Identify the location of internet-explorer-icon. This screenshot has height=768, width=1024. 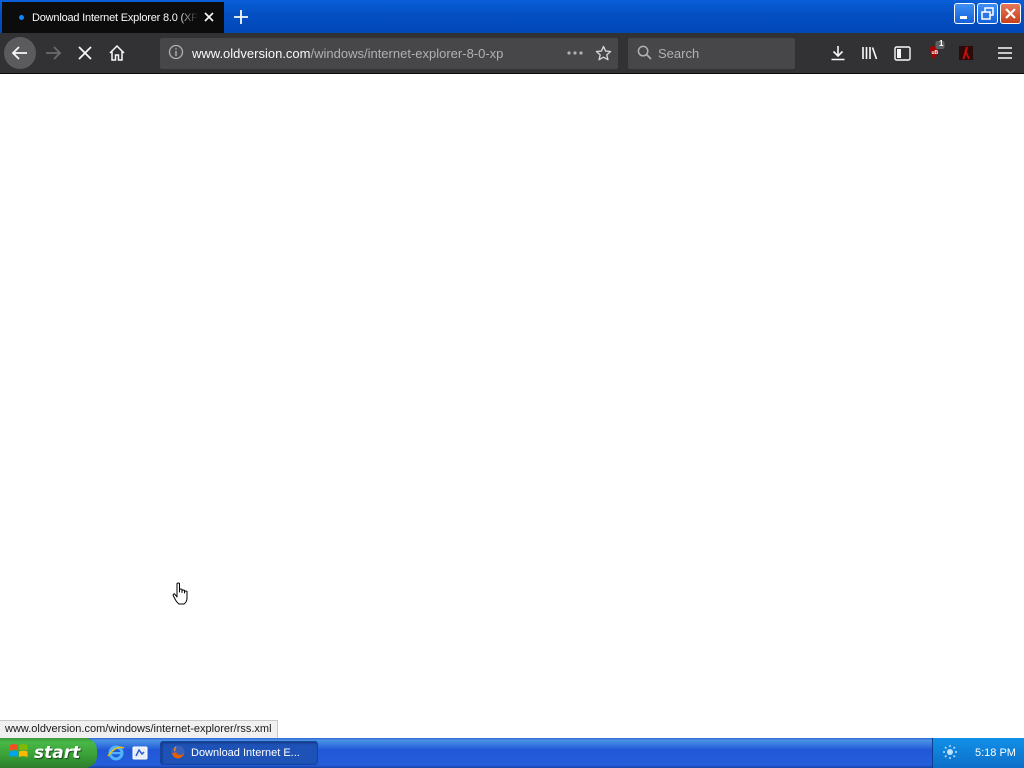
(116, 753).